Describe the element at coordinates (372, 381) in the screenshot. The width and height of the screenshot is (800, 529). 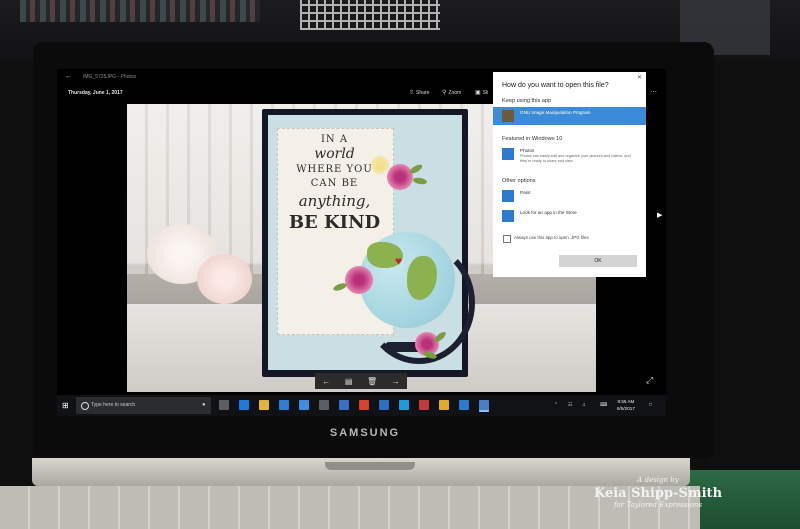
I see `trash-icon: 🗑` at that location.